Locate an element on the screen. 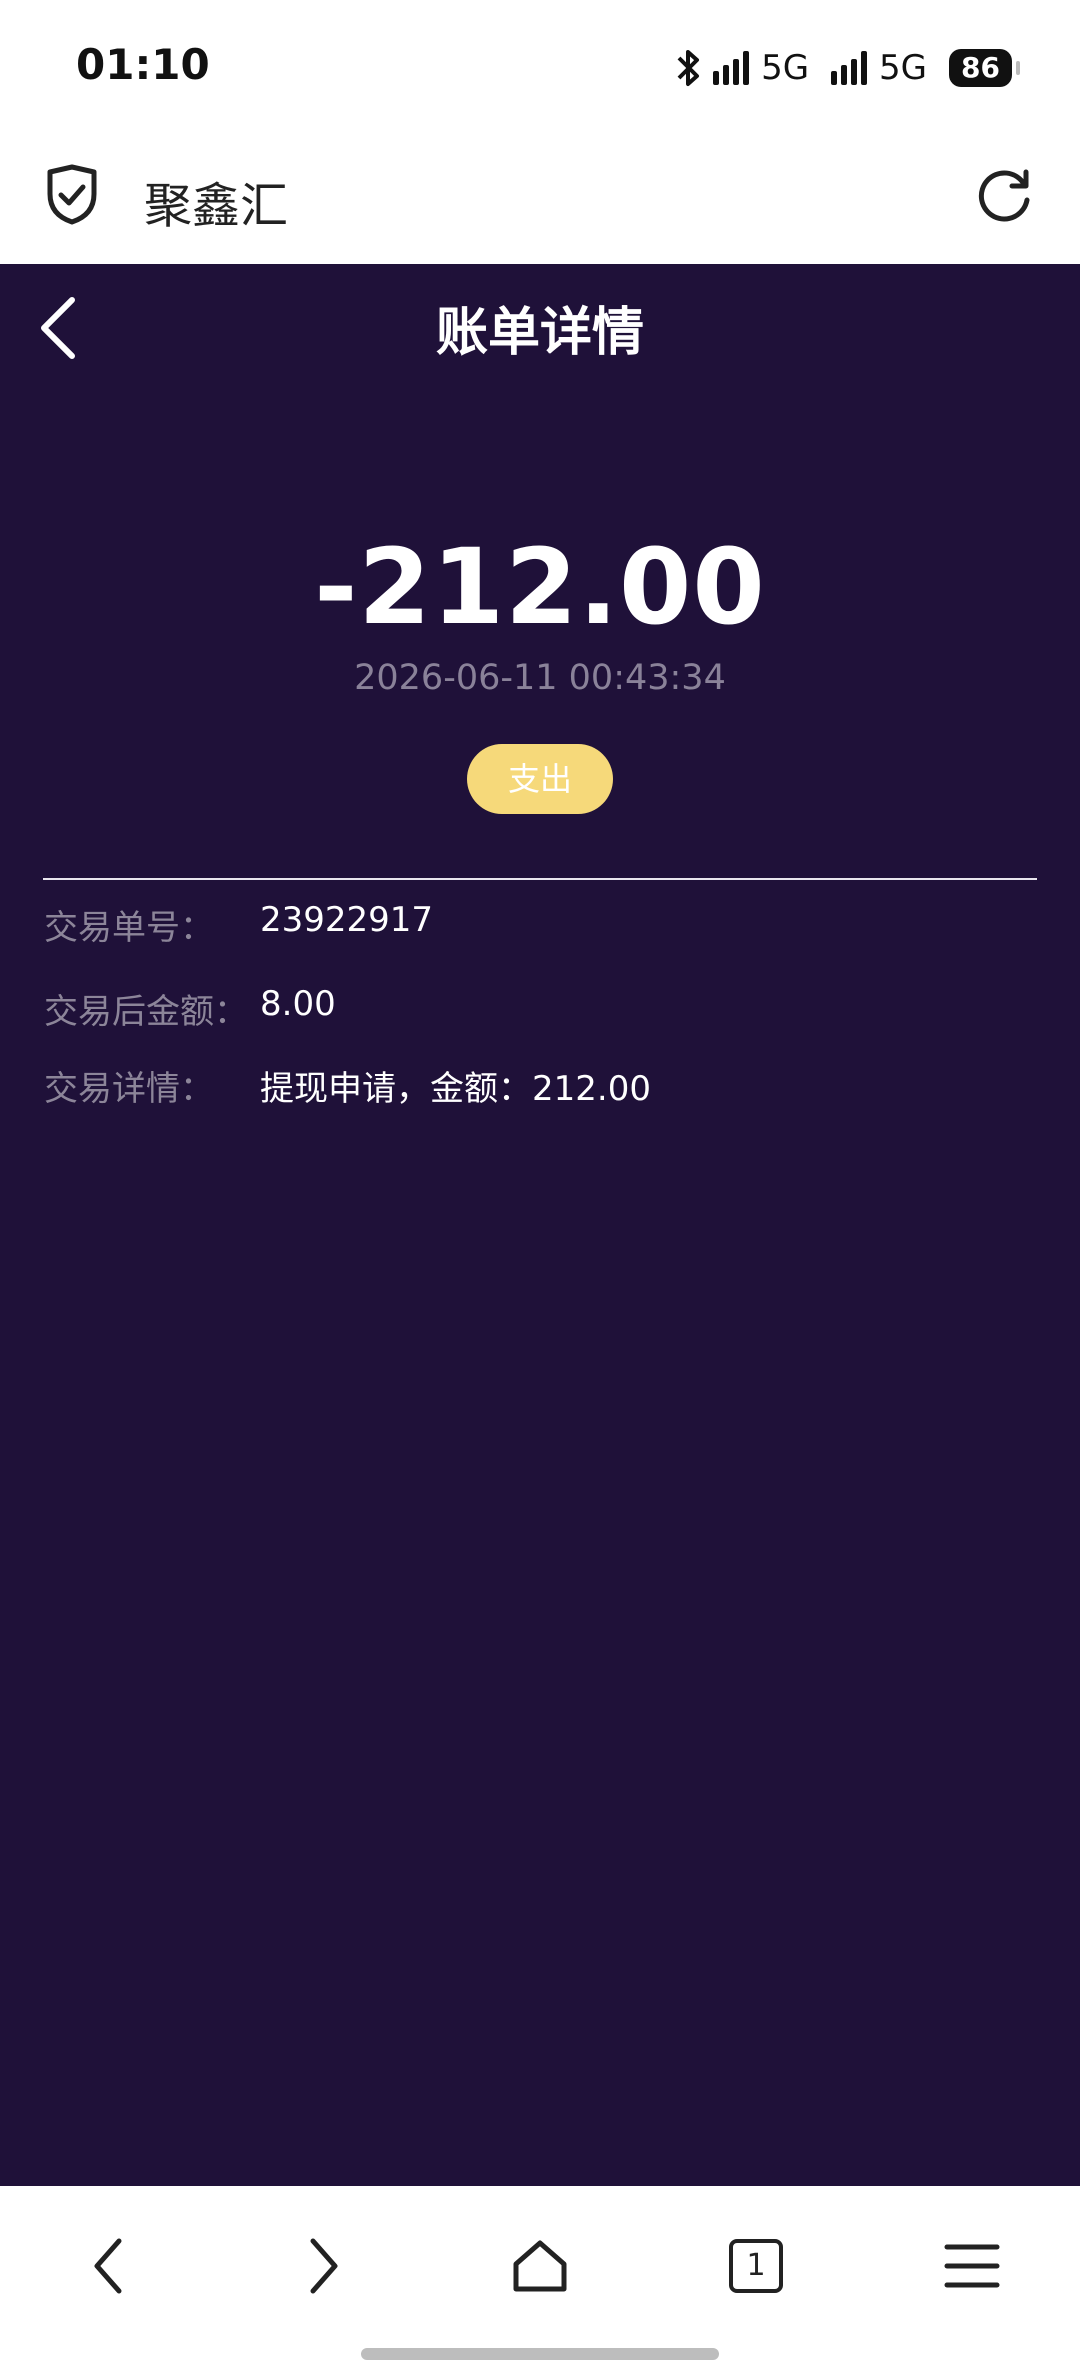 The width and height of the screenshot is (1080, 2378). transaction-type-badge: 支出 is located at coordinates (540, 779).